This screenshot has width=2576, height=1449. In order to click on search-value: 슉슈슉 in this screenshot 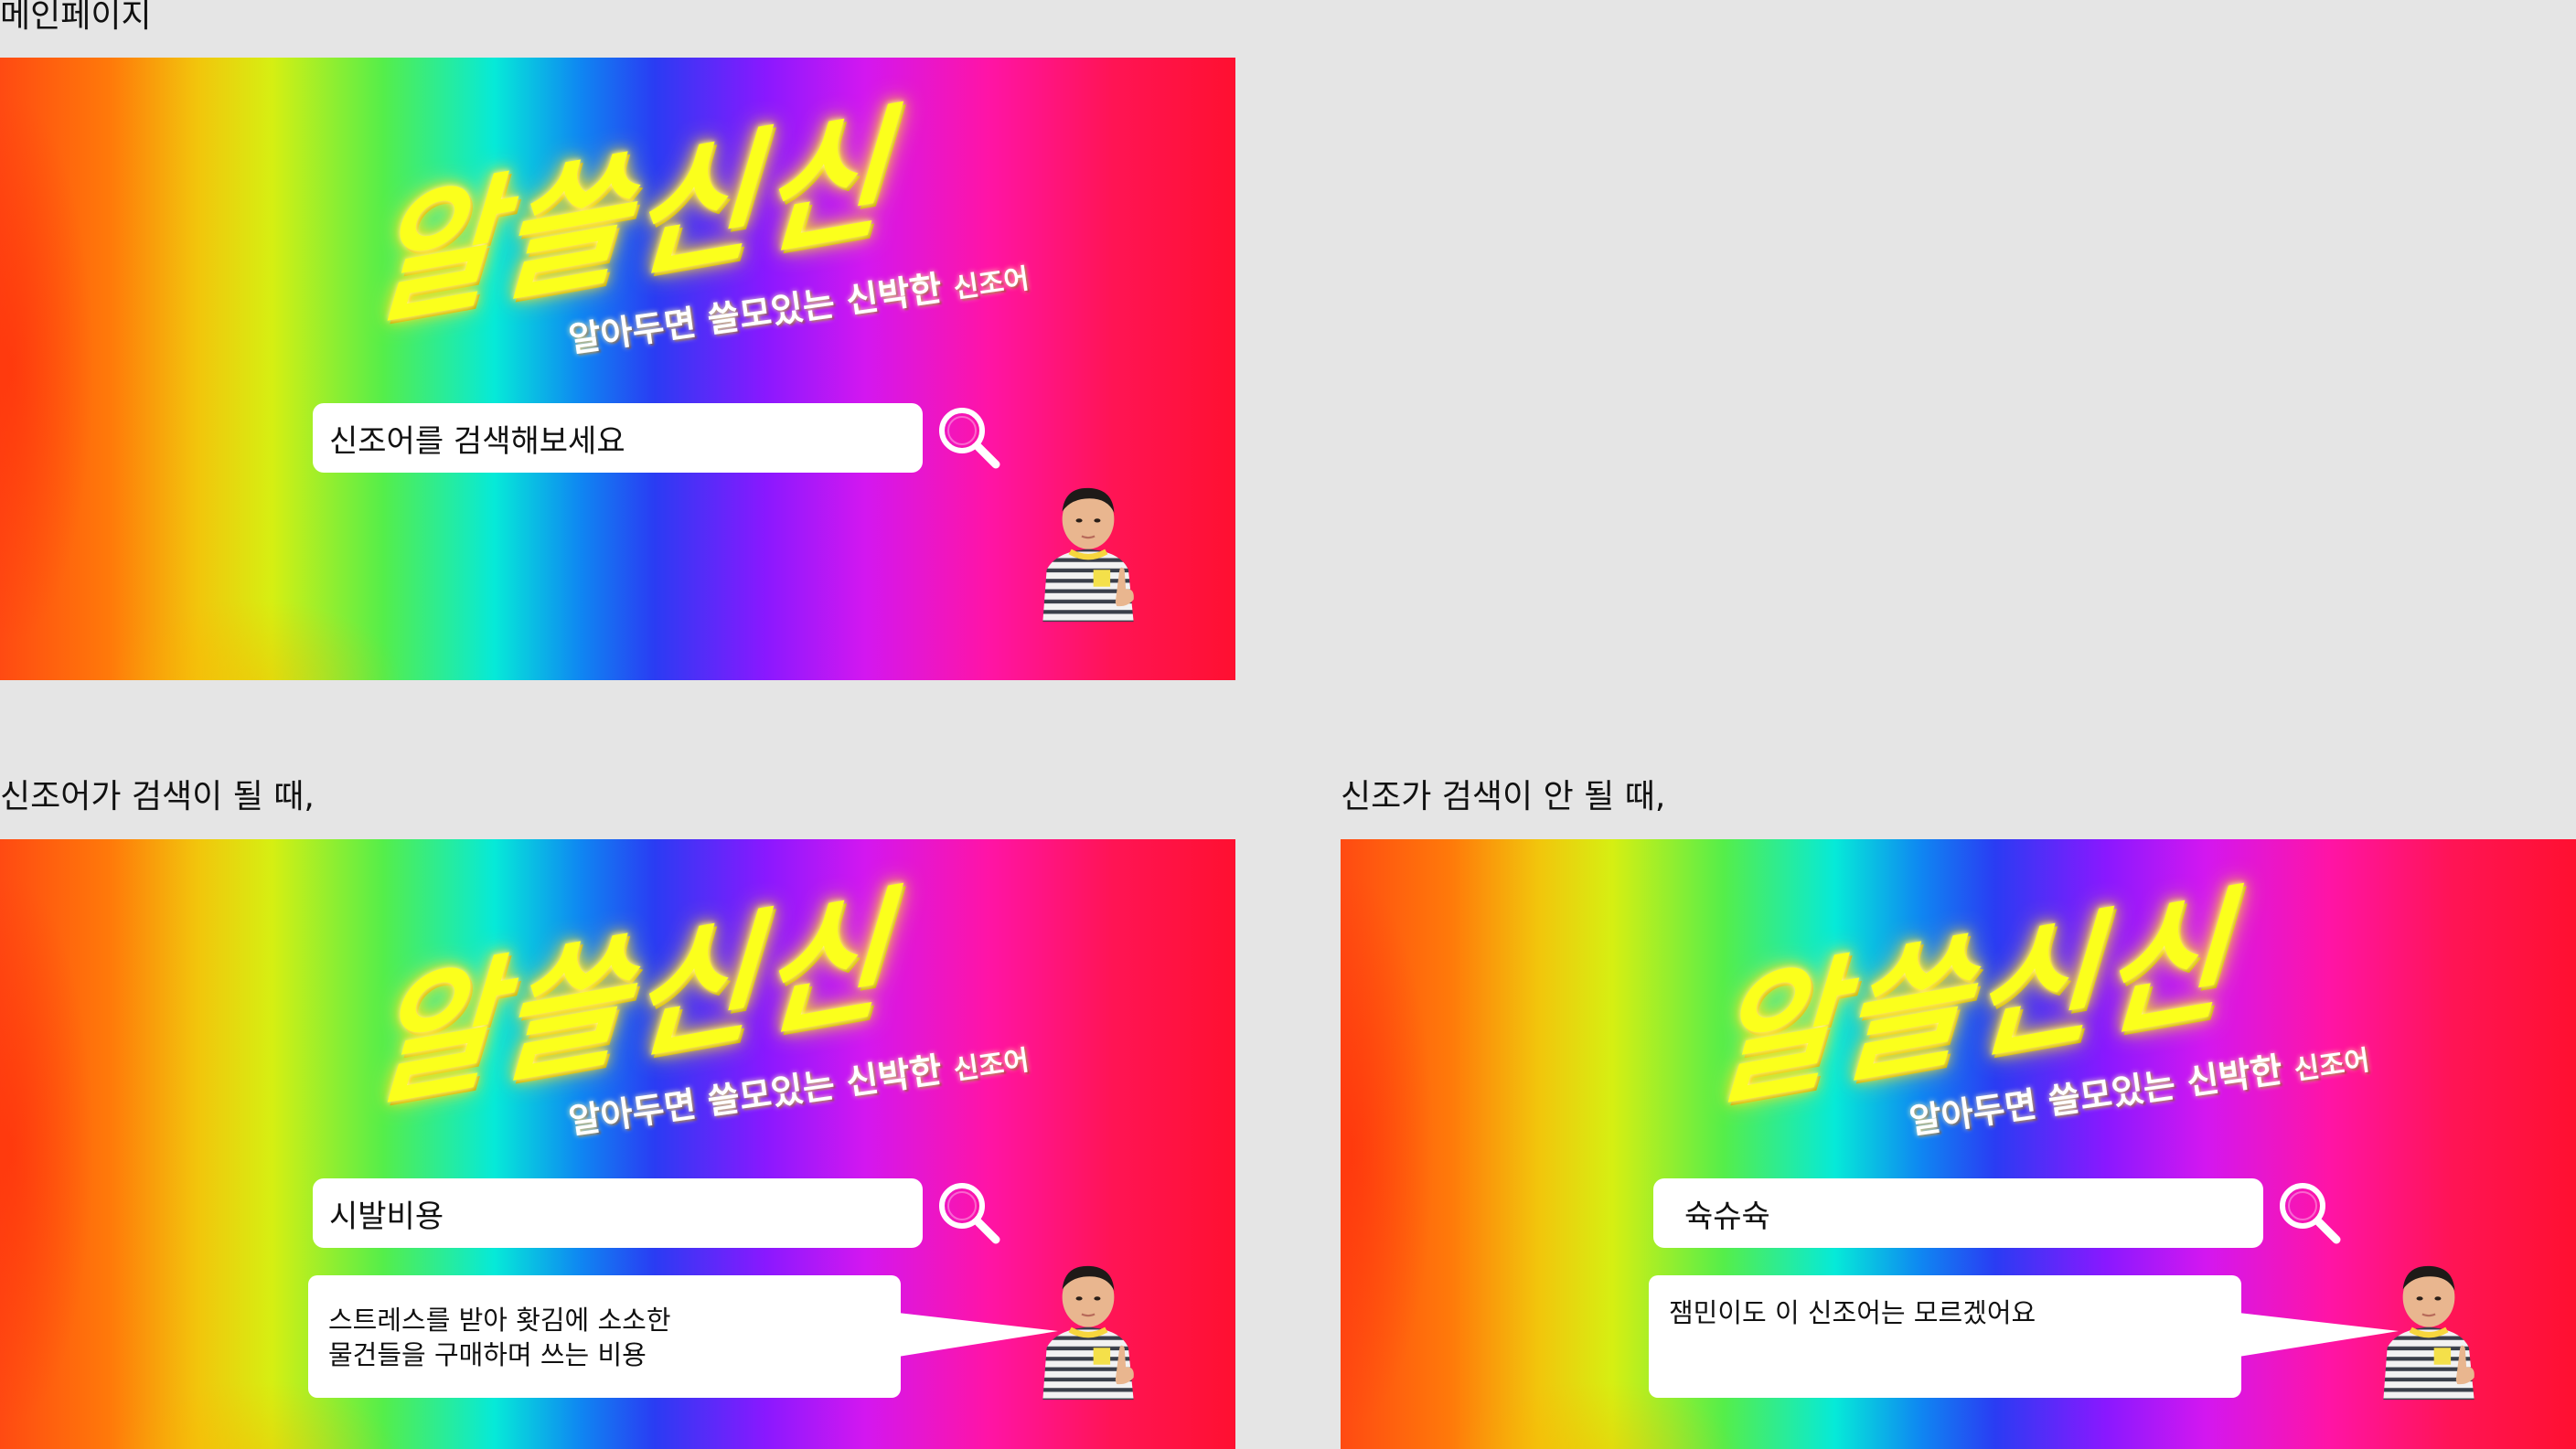, I will do `click(1727, 1216)`.